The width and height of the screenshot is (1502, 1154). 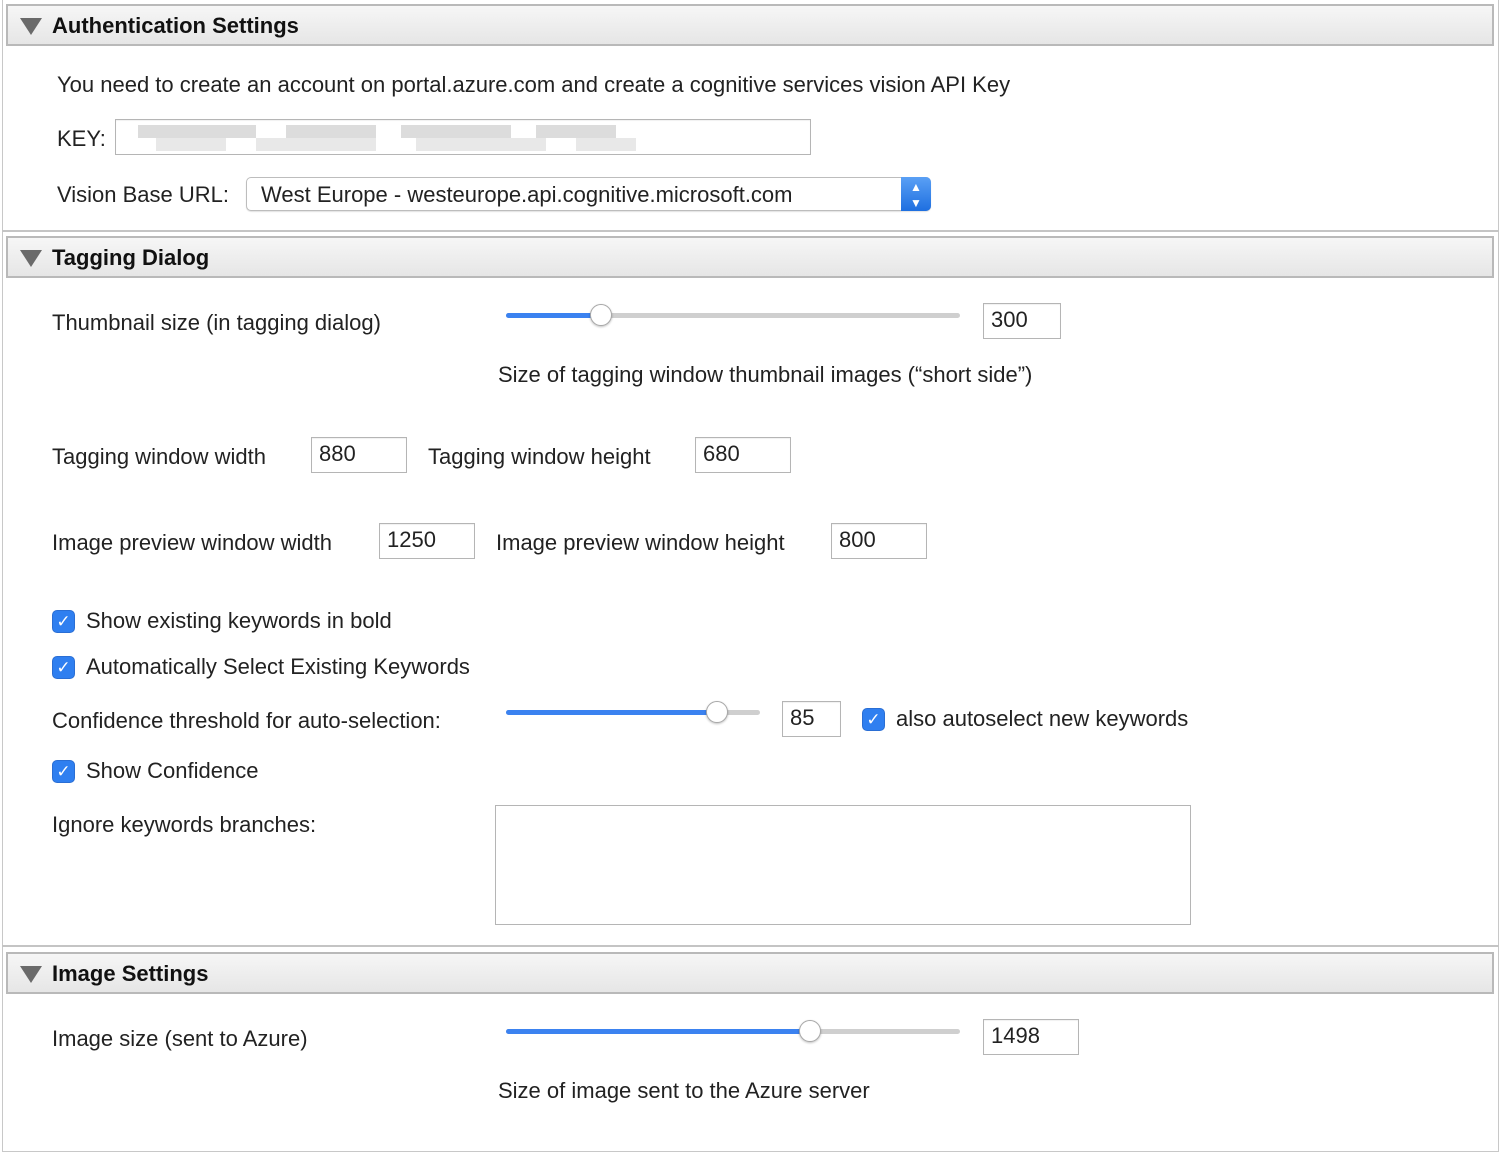 What do you see at coordinates (180, 1038) in the screenshot?
I see `image-size-label: Image size (sent to Azure)` at bounding box center [180, 1038].